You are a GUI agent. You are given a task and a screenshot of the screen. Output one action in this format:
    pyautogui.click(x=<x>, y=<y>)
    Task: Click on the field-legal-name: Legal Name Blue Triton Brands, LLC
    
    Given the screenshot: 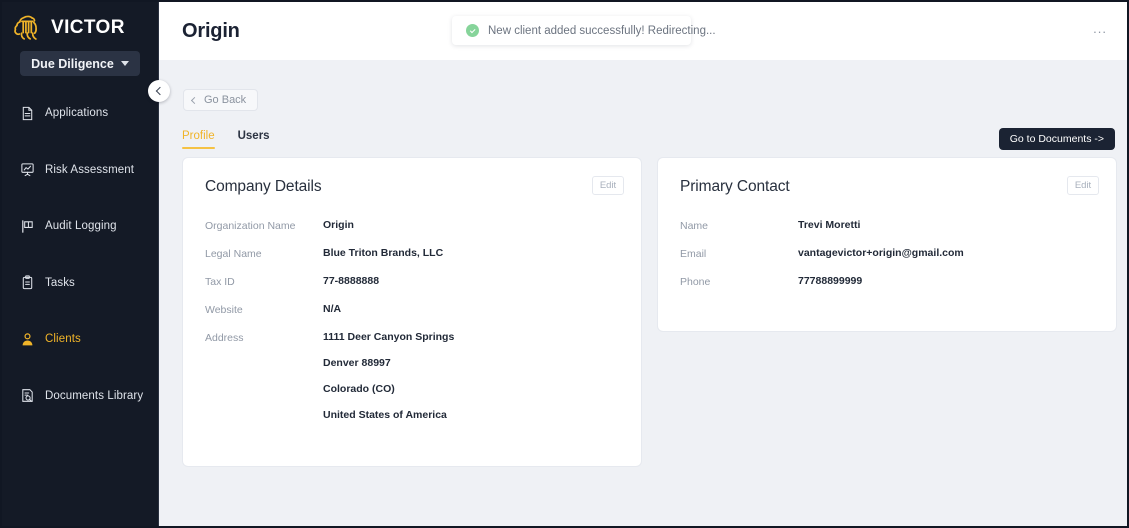 What is the action you would take?
    pyautogui.click(x=412, y=253)
    